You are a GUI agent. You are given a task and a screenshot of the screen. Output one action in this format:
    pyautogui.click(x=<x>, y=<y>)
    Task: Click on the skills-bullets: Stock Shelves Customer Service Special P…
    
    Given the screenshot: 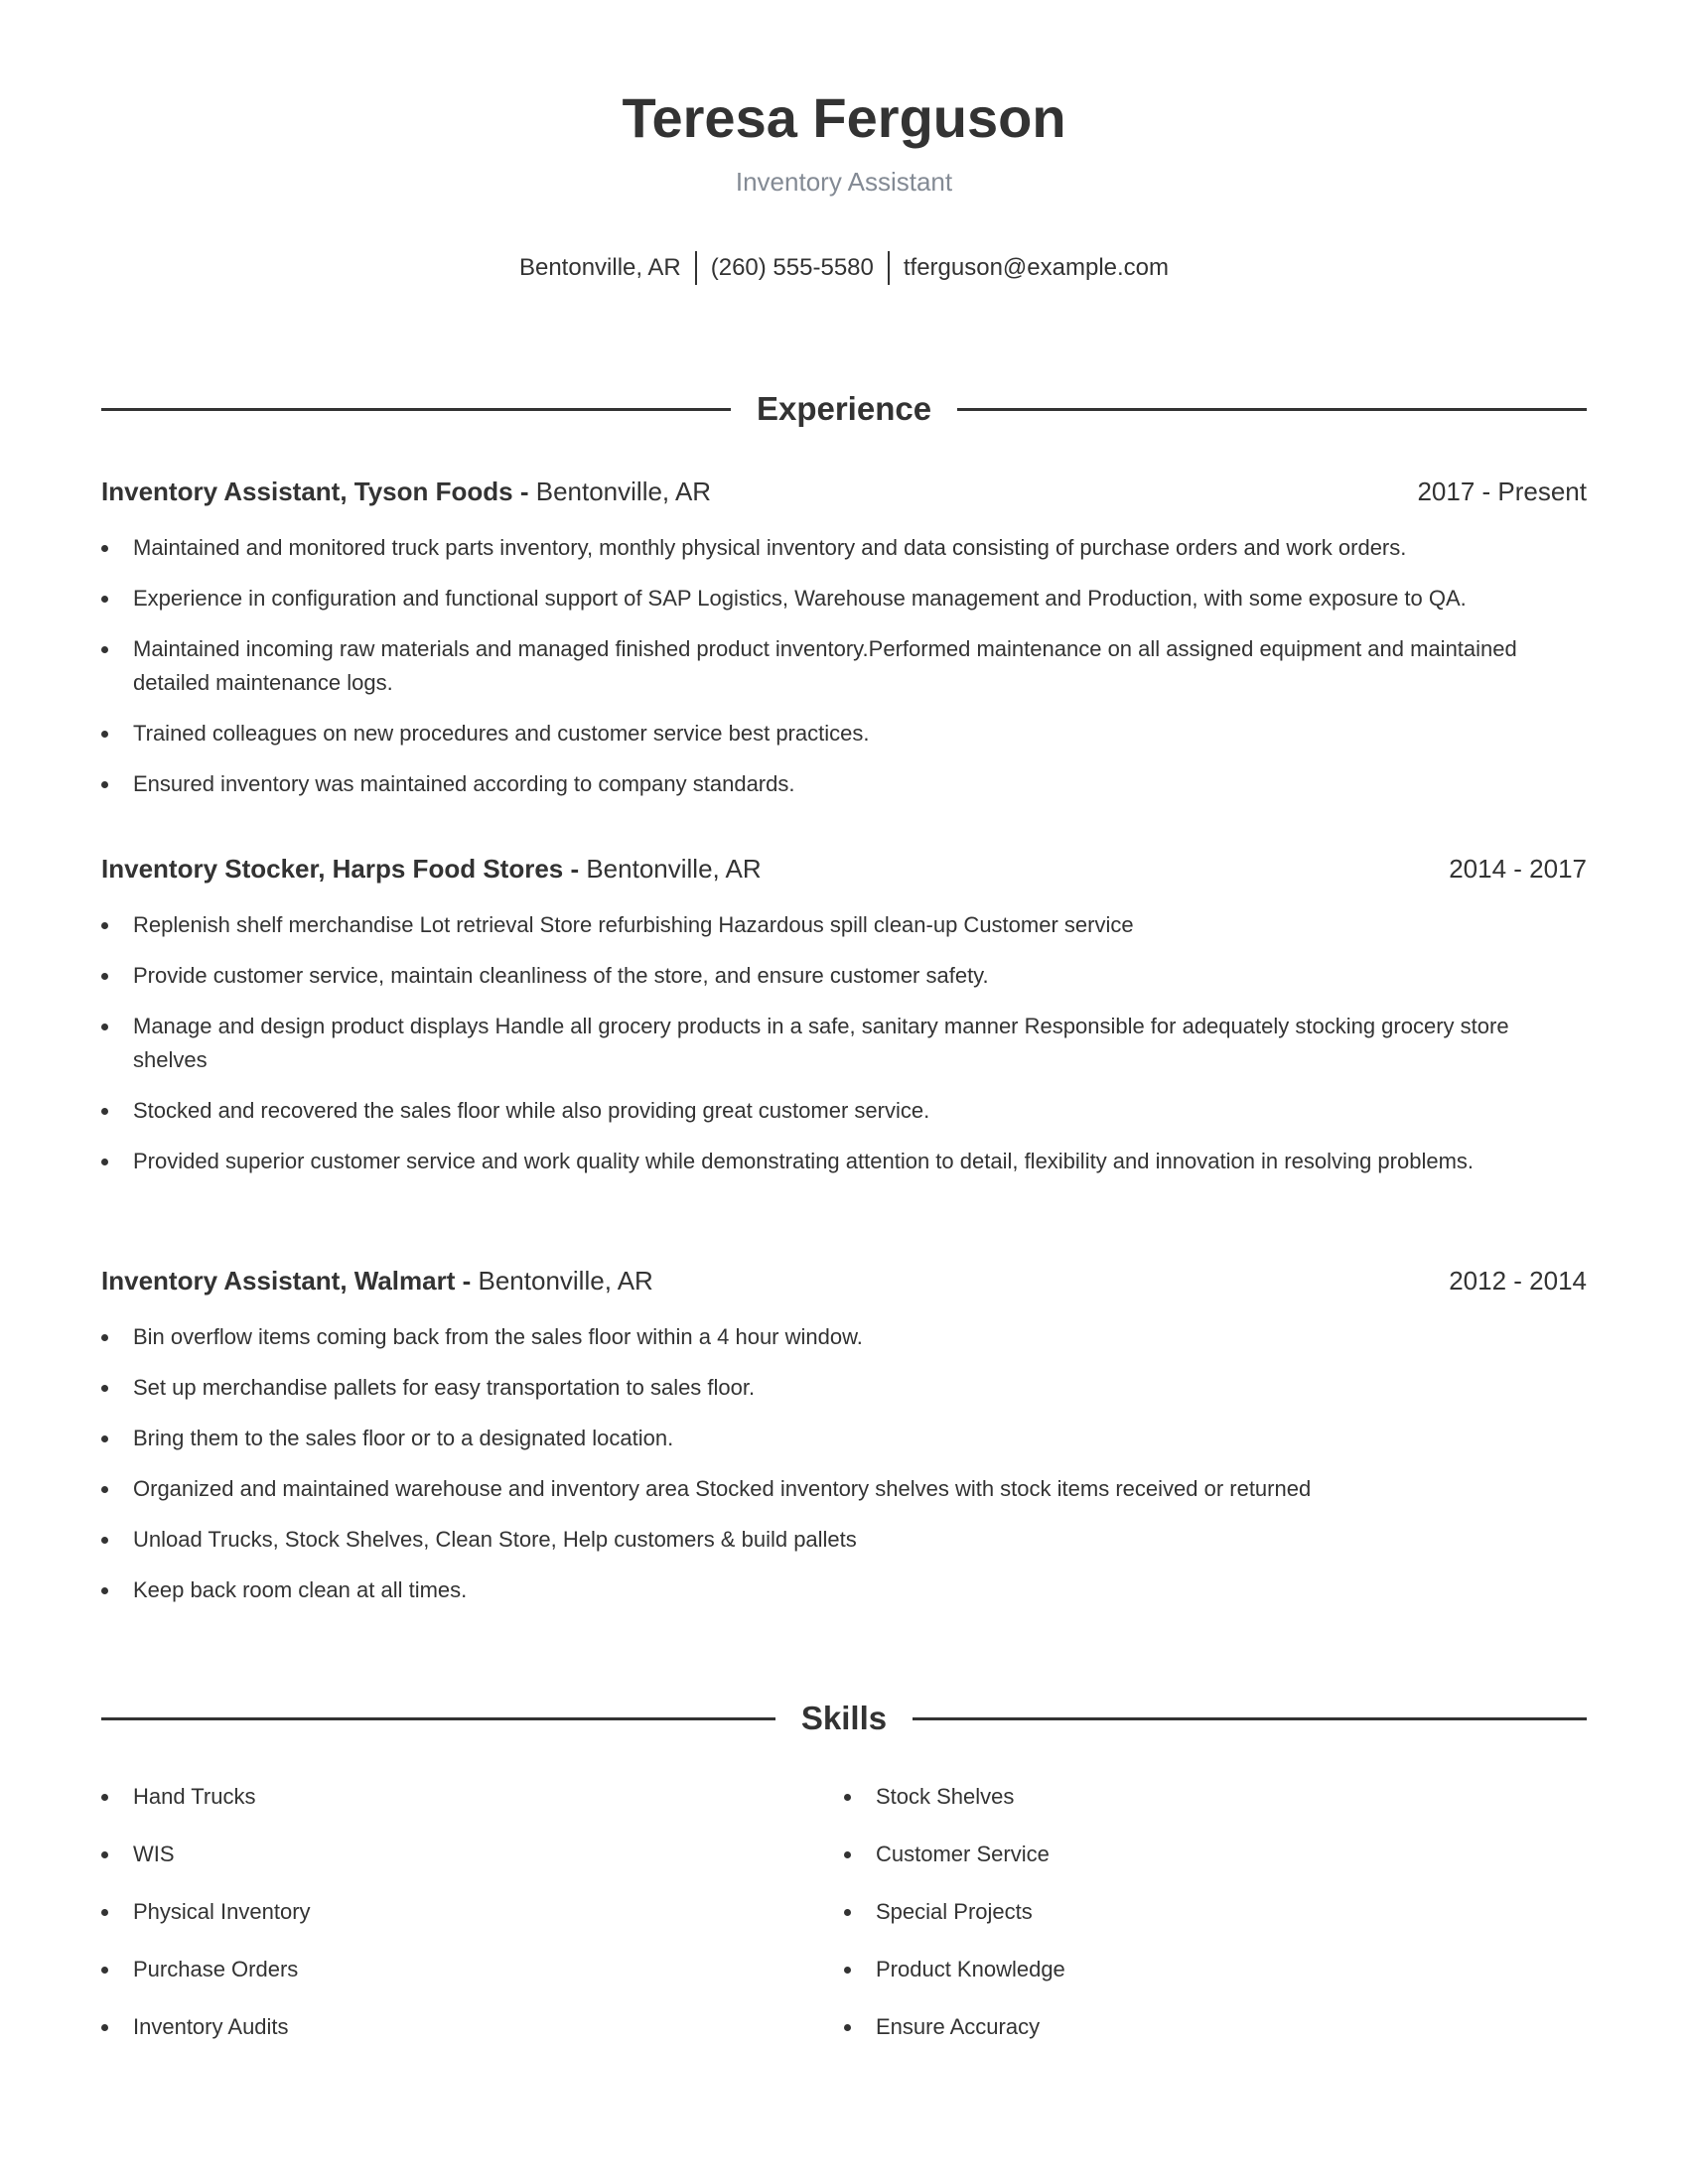 What is the action you would take?
    pyautogui.click(x=1215, y=1912)
    